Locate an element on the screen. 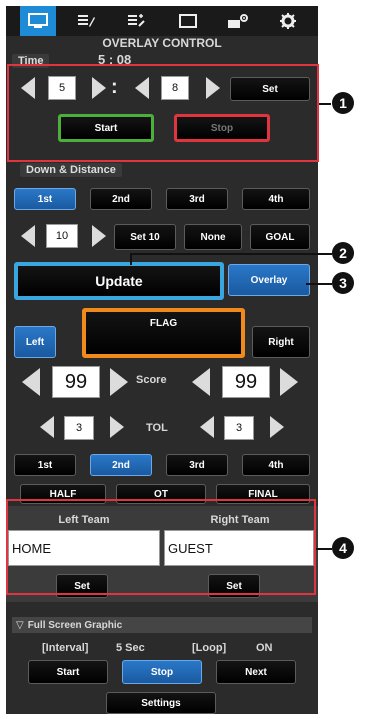 Image resolution: width=371 pixels, height=721 pixels. monitor-icon is located at coordinates (38, 20).